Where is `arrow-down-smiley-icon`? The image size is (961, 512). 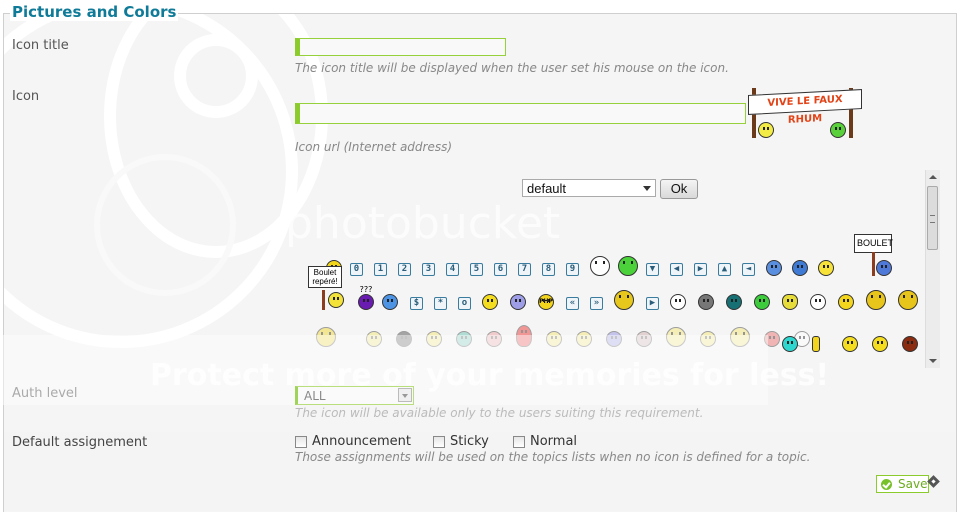
arrow-down-smiley-icon is located at coordinates (876, 300).